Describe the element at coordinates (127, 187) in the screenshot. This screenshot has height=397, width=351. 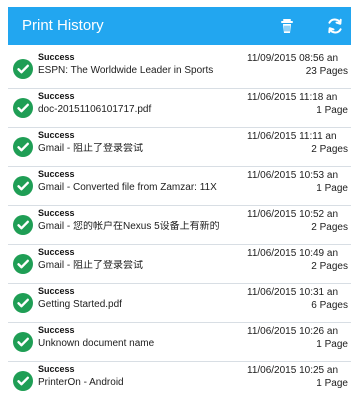
I see `document-name: Gmail - Converted file from Zamzar: 11X` at that location.